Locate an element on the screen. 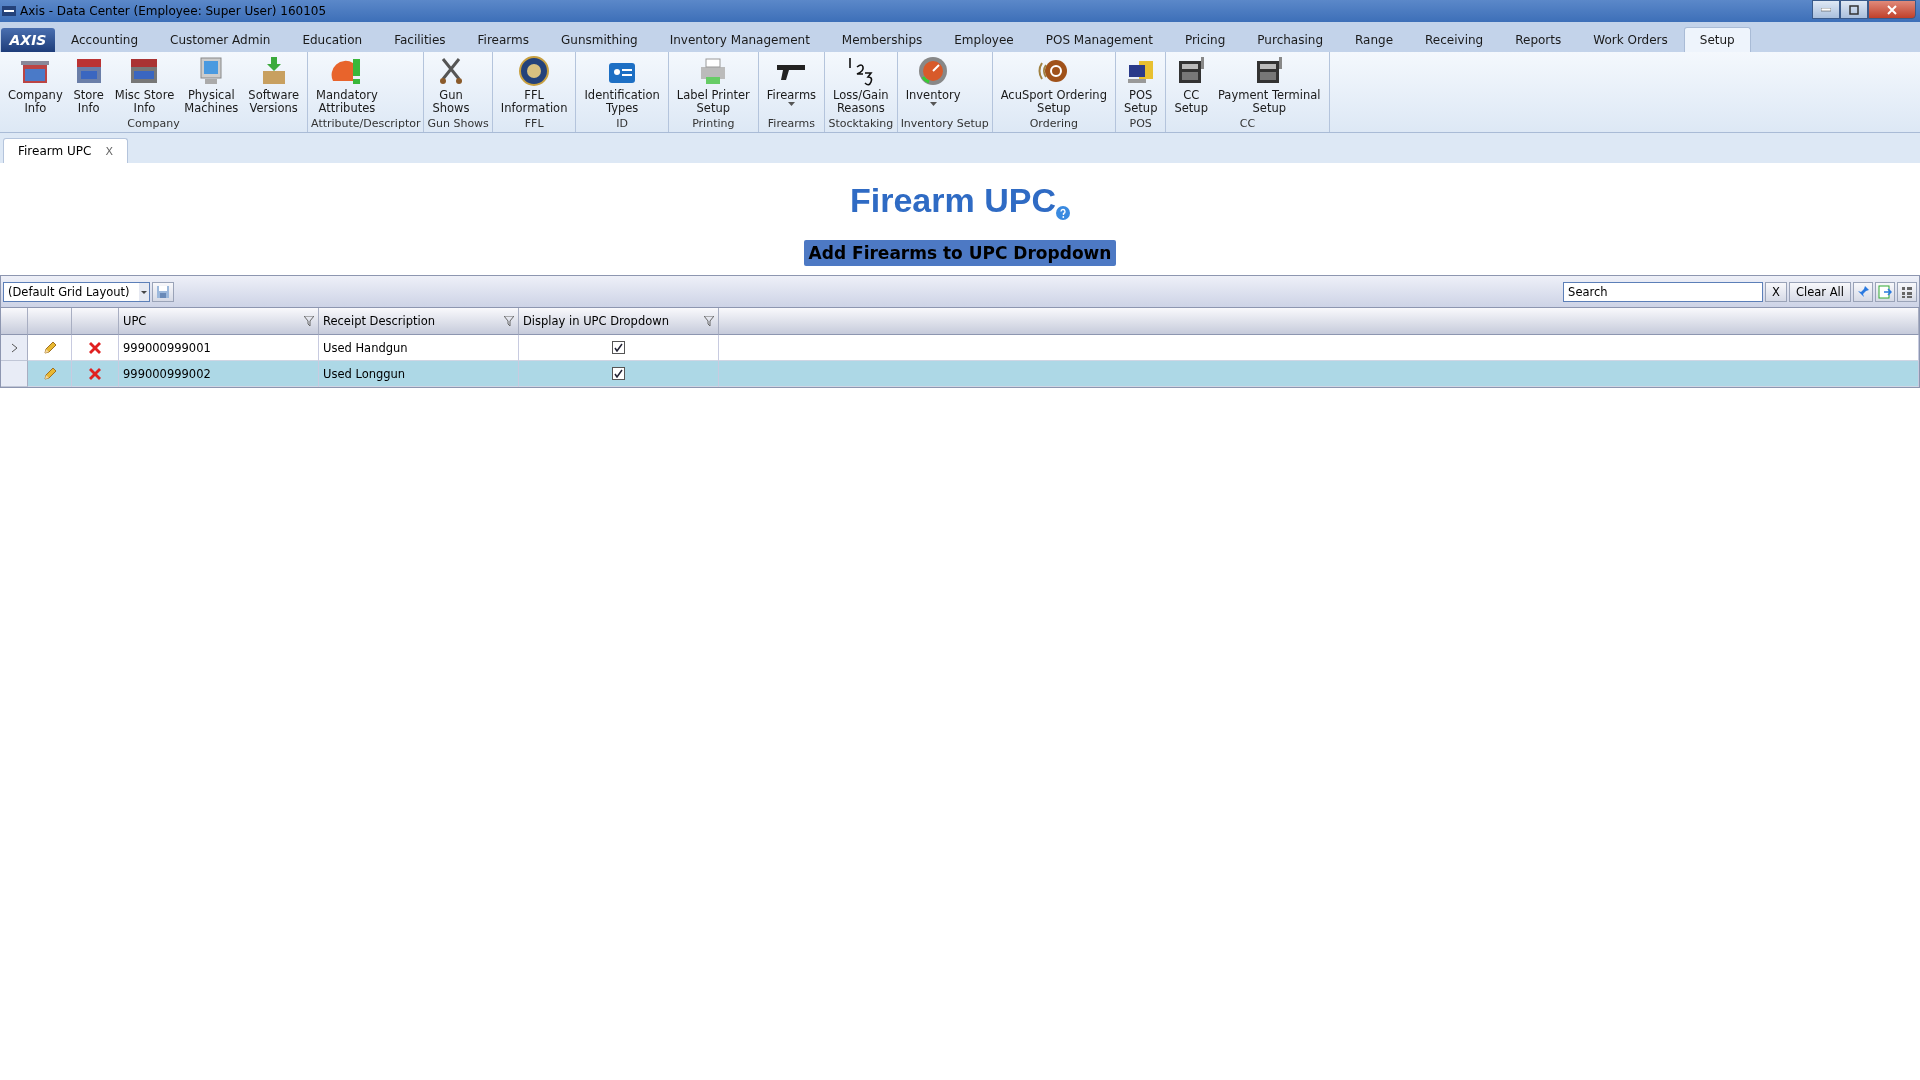  ribbon-button-label: Gun Shows is located at coordinates (451, 102).